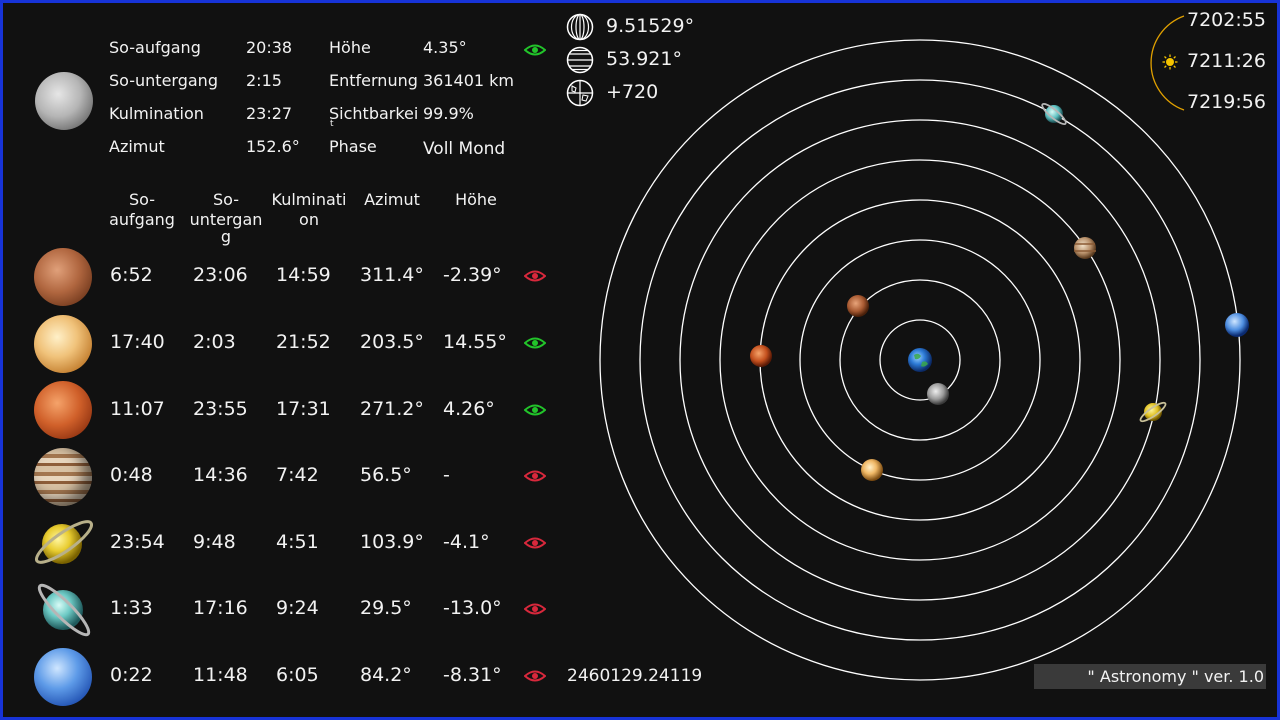  What do you see at coordinates (938, 394) in the screenshot?
I see `moon-marker` at bounding box center [938, 394].